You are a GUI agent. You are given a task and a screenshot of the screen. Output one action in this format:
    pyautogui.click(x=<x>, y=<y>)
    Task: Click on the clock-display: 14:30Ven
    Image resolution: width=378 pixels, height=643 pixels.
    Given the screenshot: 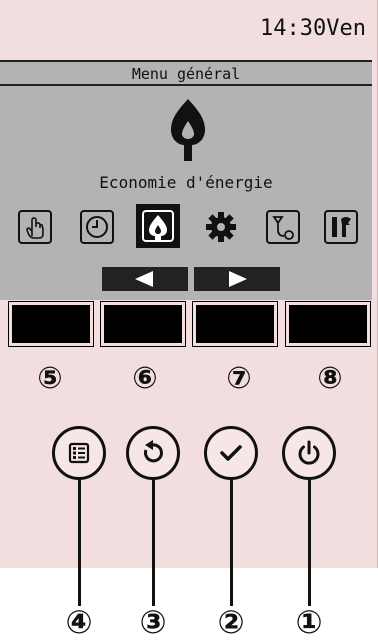 What is the action you would take?
    pyautogui.click(x=313, y=28)
    